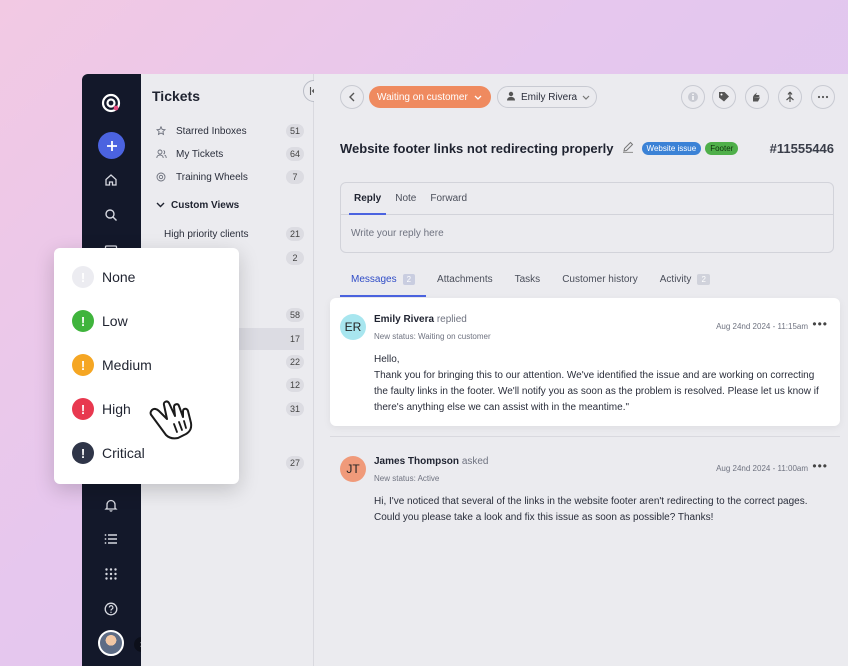  What do you see at coordinates (175, 421) in the screenshot?
I see `hand-cursor-icon` at bounding box center [175, 421].